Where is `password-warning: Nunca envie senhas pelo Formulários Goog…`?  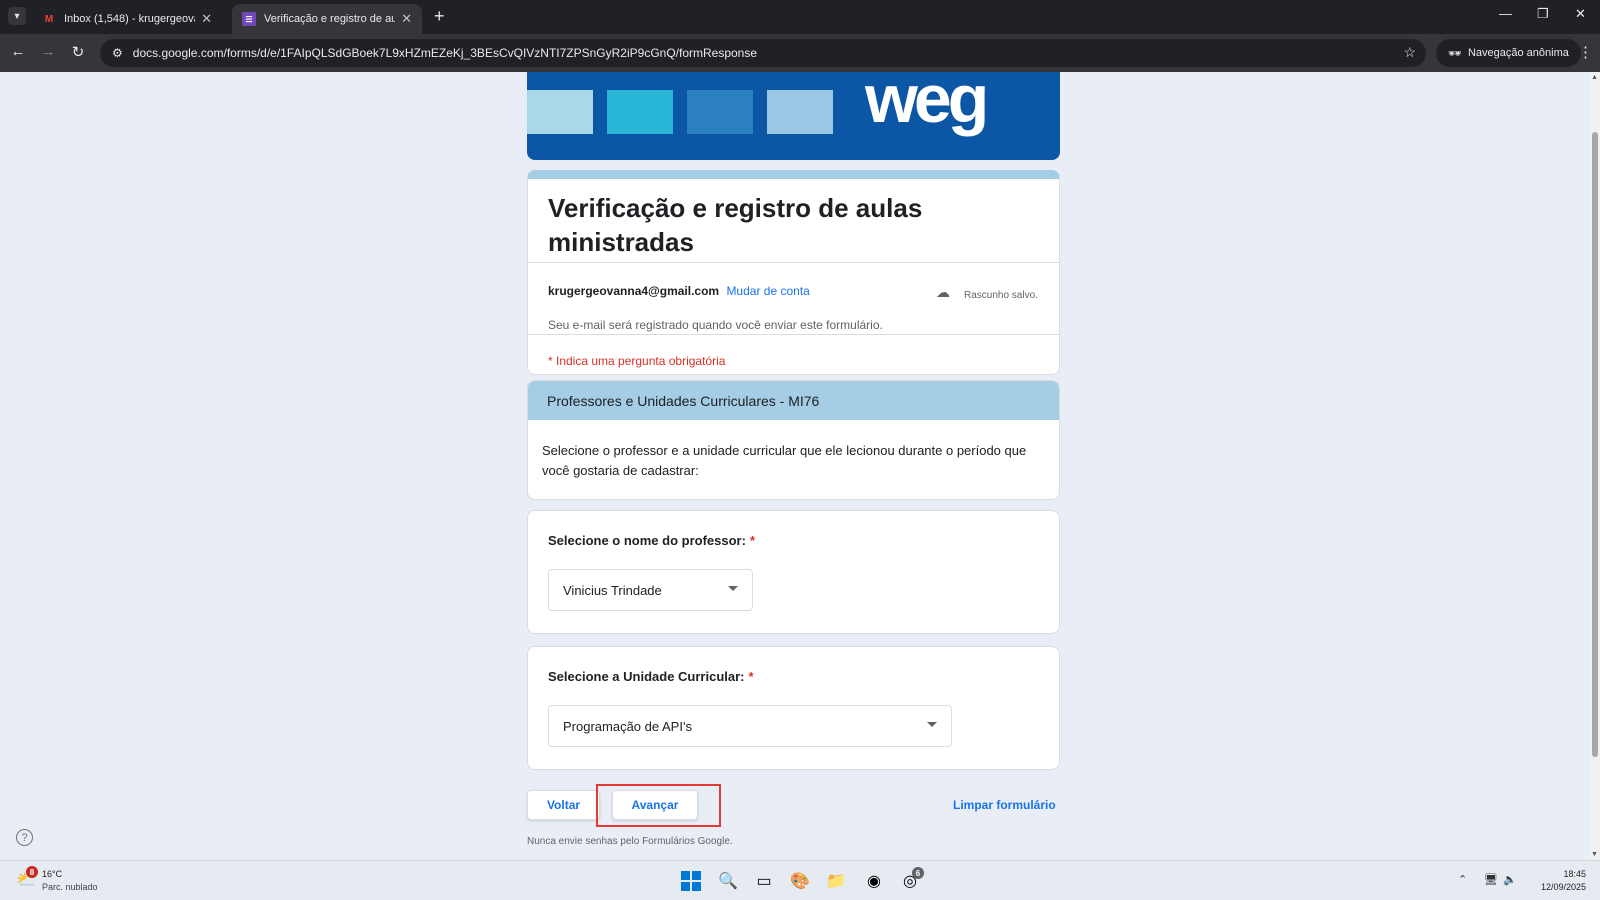 password-warning: Nunca envie senhas pelo Formulários Goog… is located at coordinates (630, 841).